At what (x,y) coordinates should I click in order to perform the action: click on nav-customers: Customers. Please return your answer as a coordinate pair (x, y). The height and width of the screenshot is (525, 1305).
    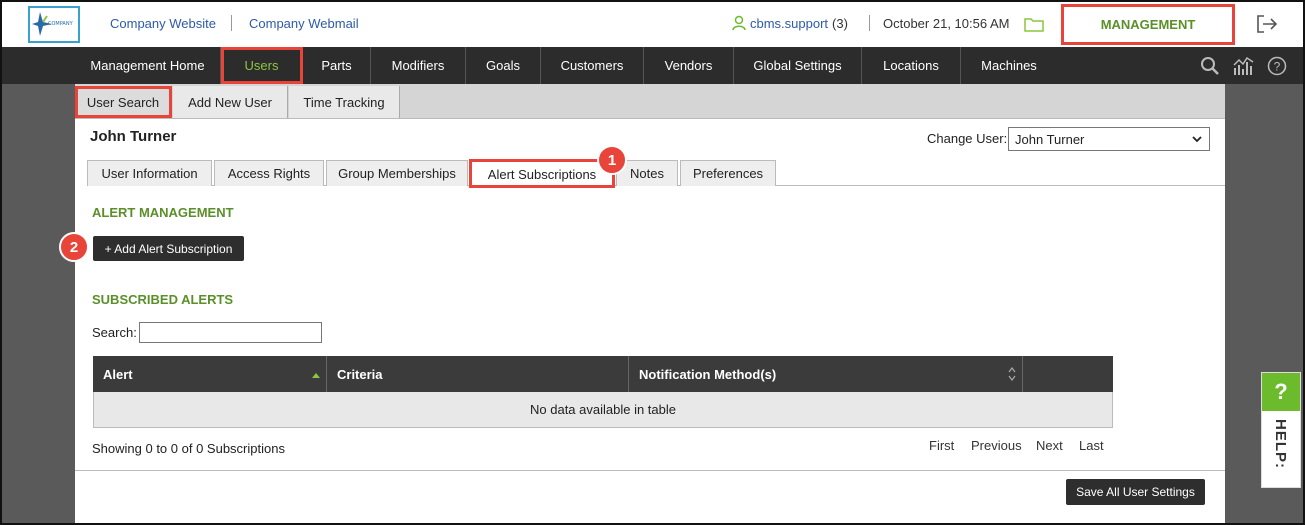
    Looking at the image, I should click on (592, 65).